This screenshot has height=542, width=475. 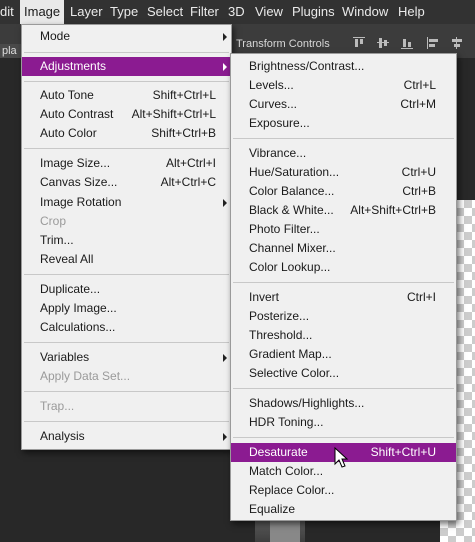 I want to click on menu-view: View, so click(x=269, y=12).